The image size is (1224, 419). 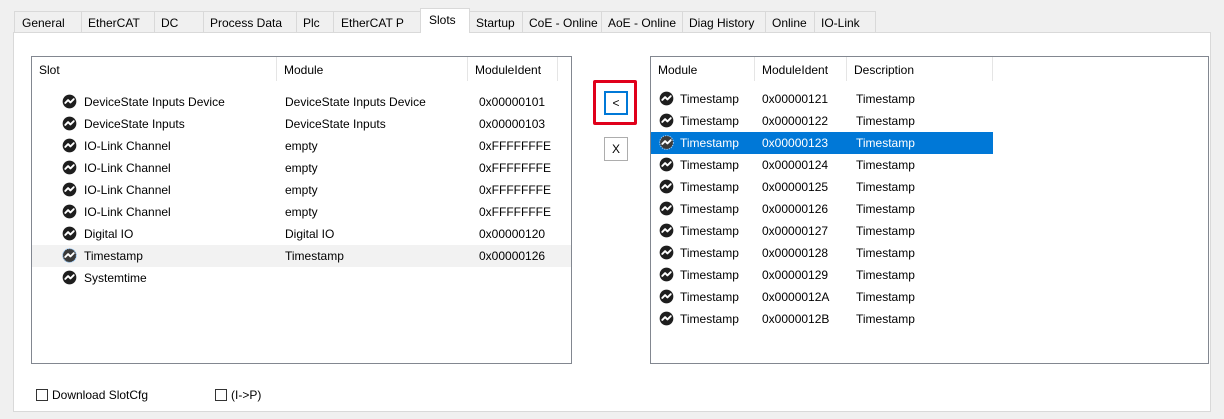 I want to click on tab-coe-online: CoE - Online, so click(x=562, y=22).